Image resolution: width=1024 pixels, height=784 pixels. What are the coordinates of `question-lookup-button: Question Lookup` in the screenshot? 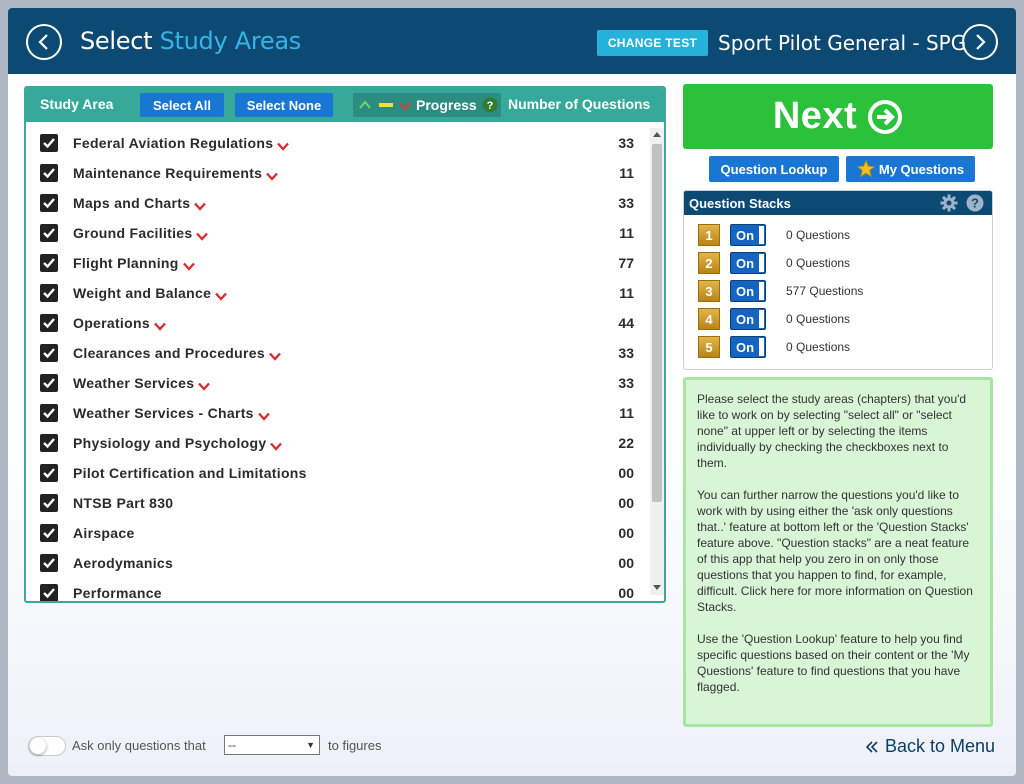 It's located at (774, 169).